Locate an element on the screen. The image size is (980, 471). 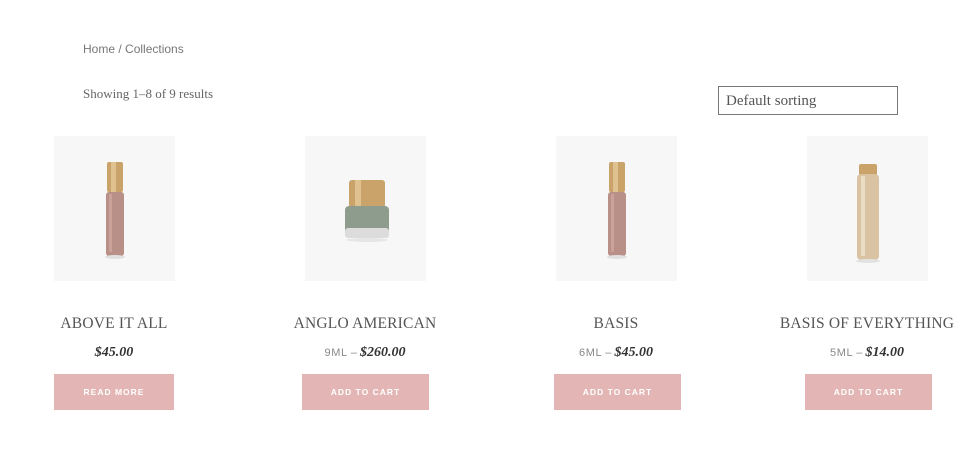
nail-polish-icon is located at coordinates (367, 211).